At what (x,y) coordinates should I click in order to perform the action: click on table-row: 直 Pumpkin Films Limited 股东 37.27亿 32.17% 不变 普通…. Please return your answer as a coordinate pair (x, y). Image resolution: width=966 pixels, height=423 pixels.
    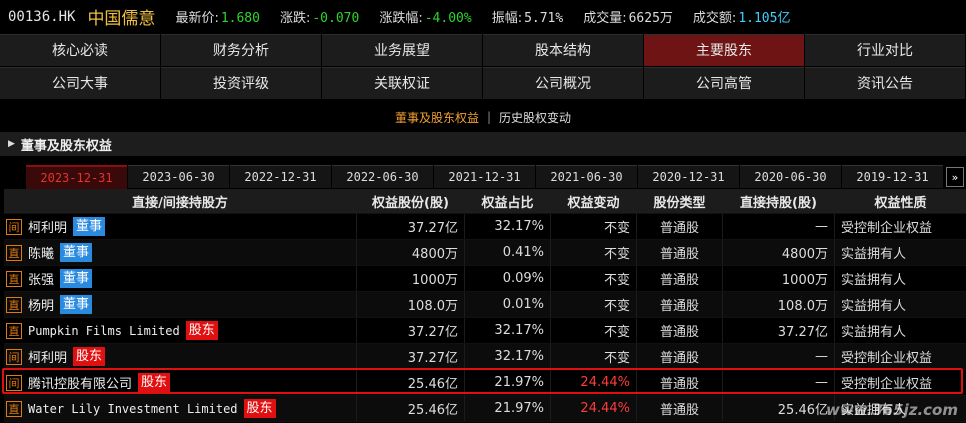
    Looking at the image, I should click on (485, 331).